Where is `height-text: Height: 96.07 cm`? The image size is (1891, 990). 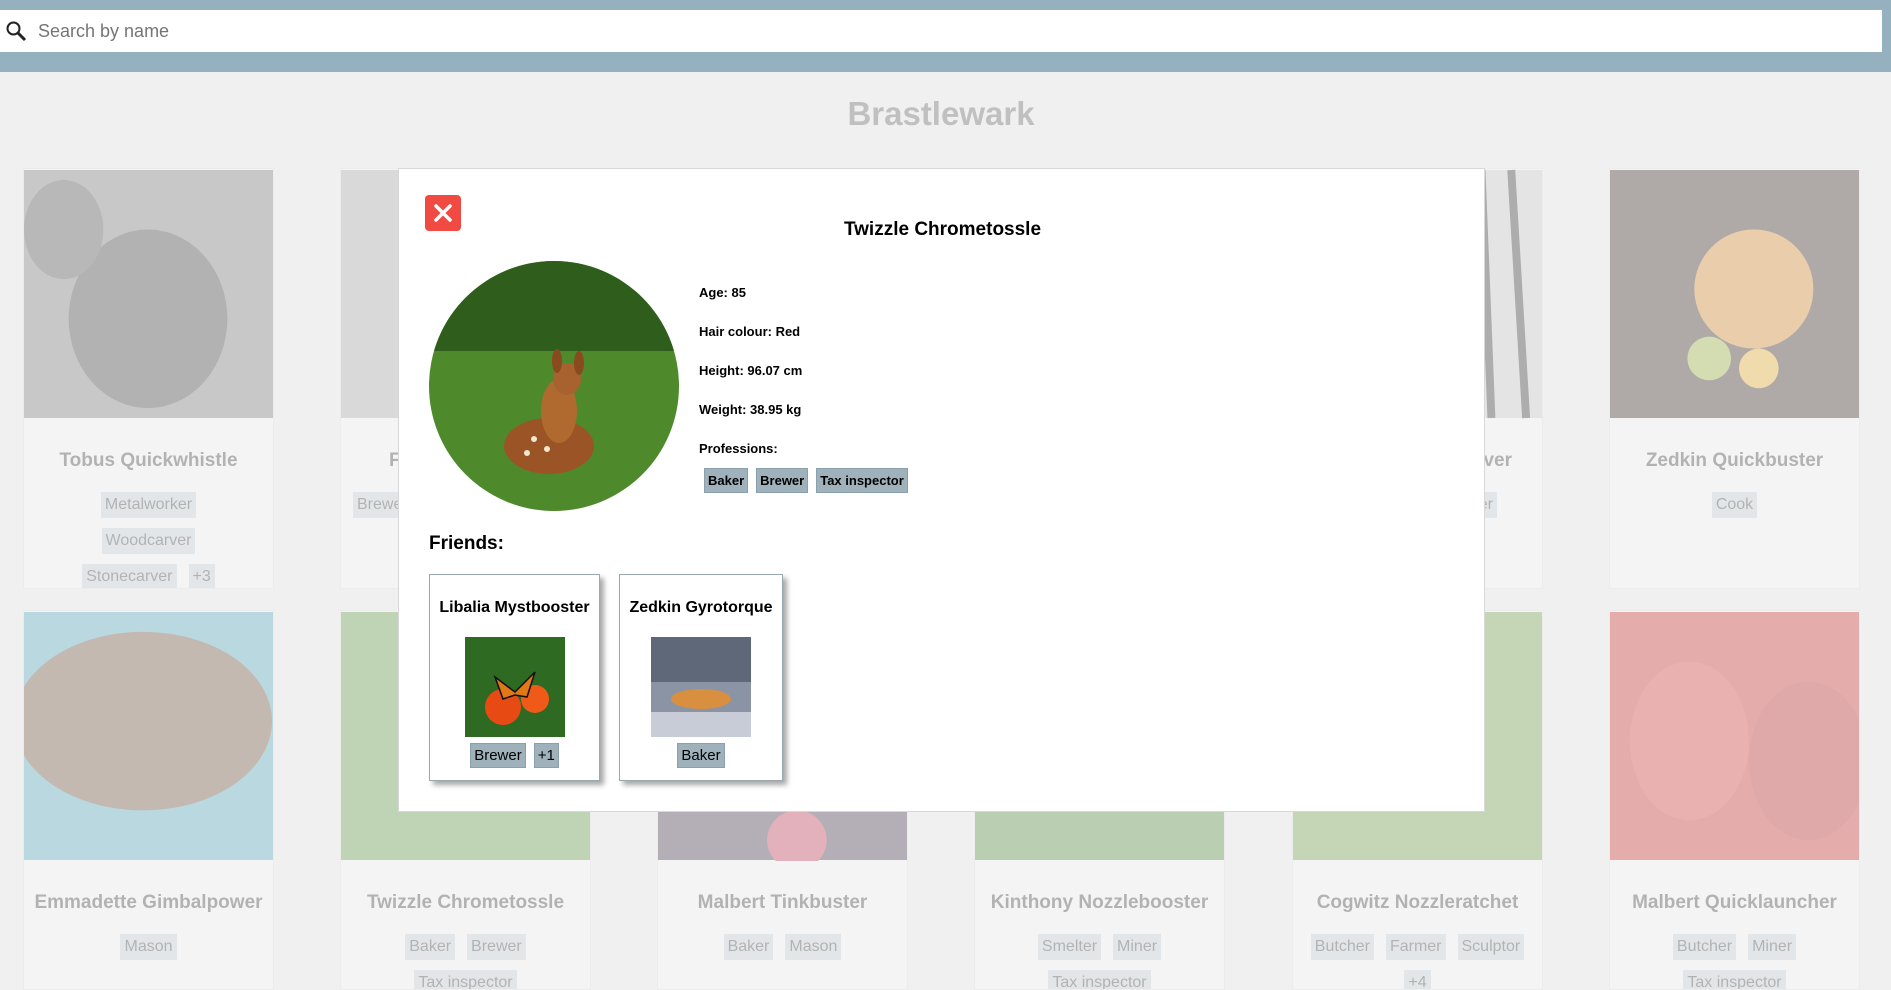 height-text: Height: 96.07 cm is located at coordinates (751, 370).